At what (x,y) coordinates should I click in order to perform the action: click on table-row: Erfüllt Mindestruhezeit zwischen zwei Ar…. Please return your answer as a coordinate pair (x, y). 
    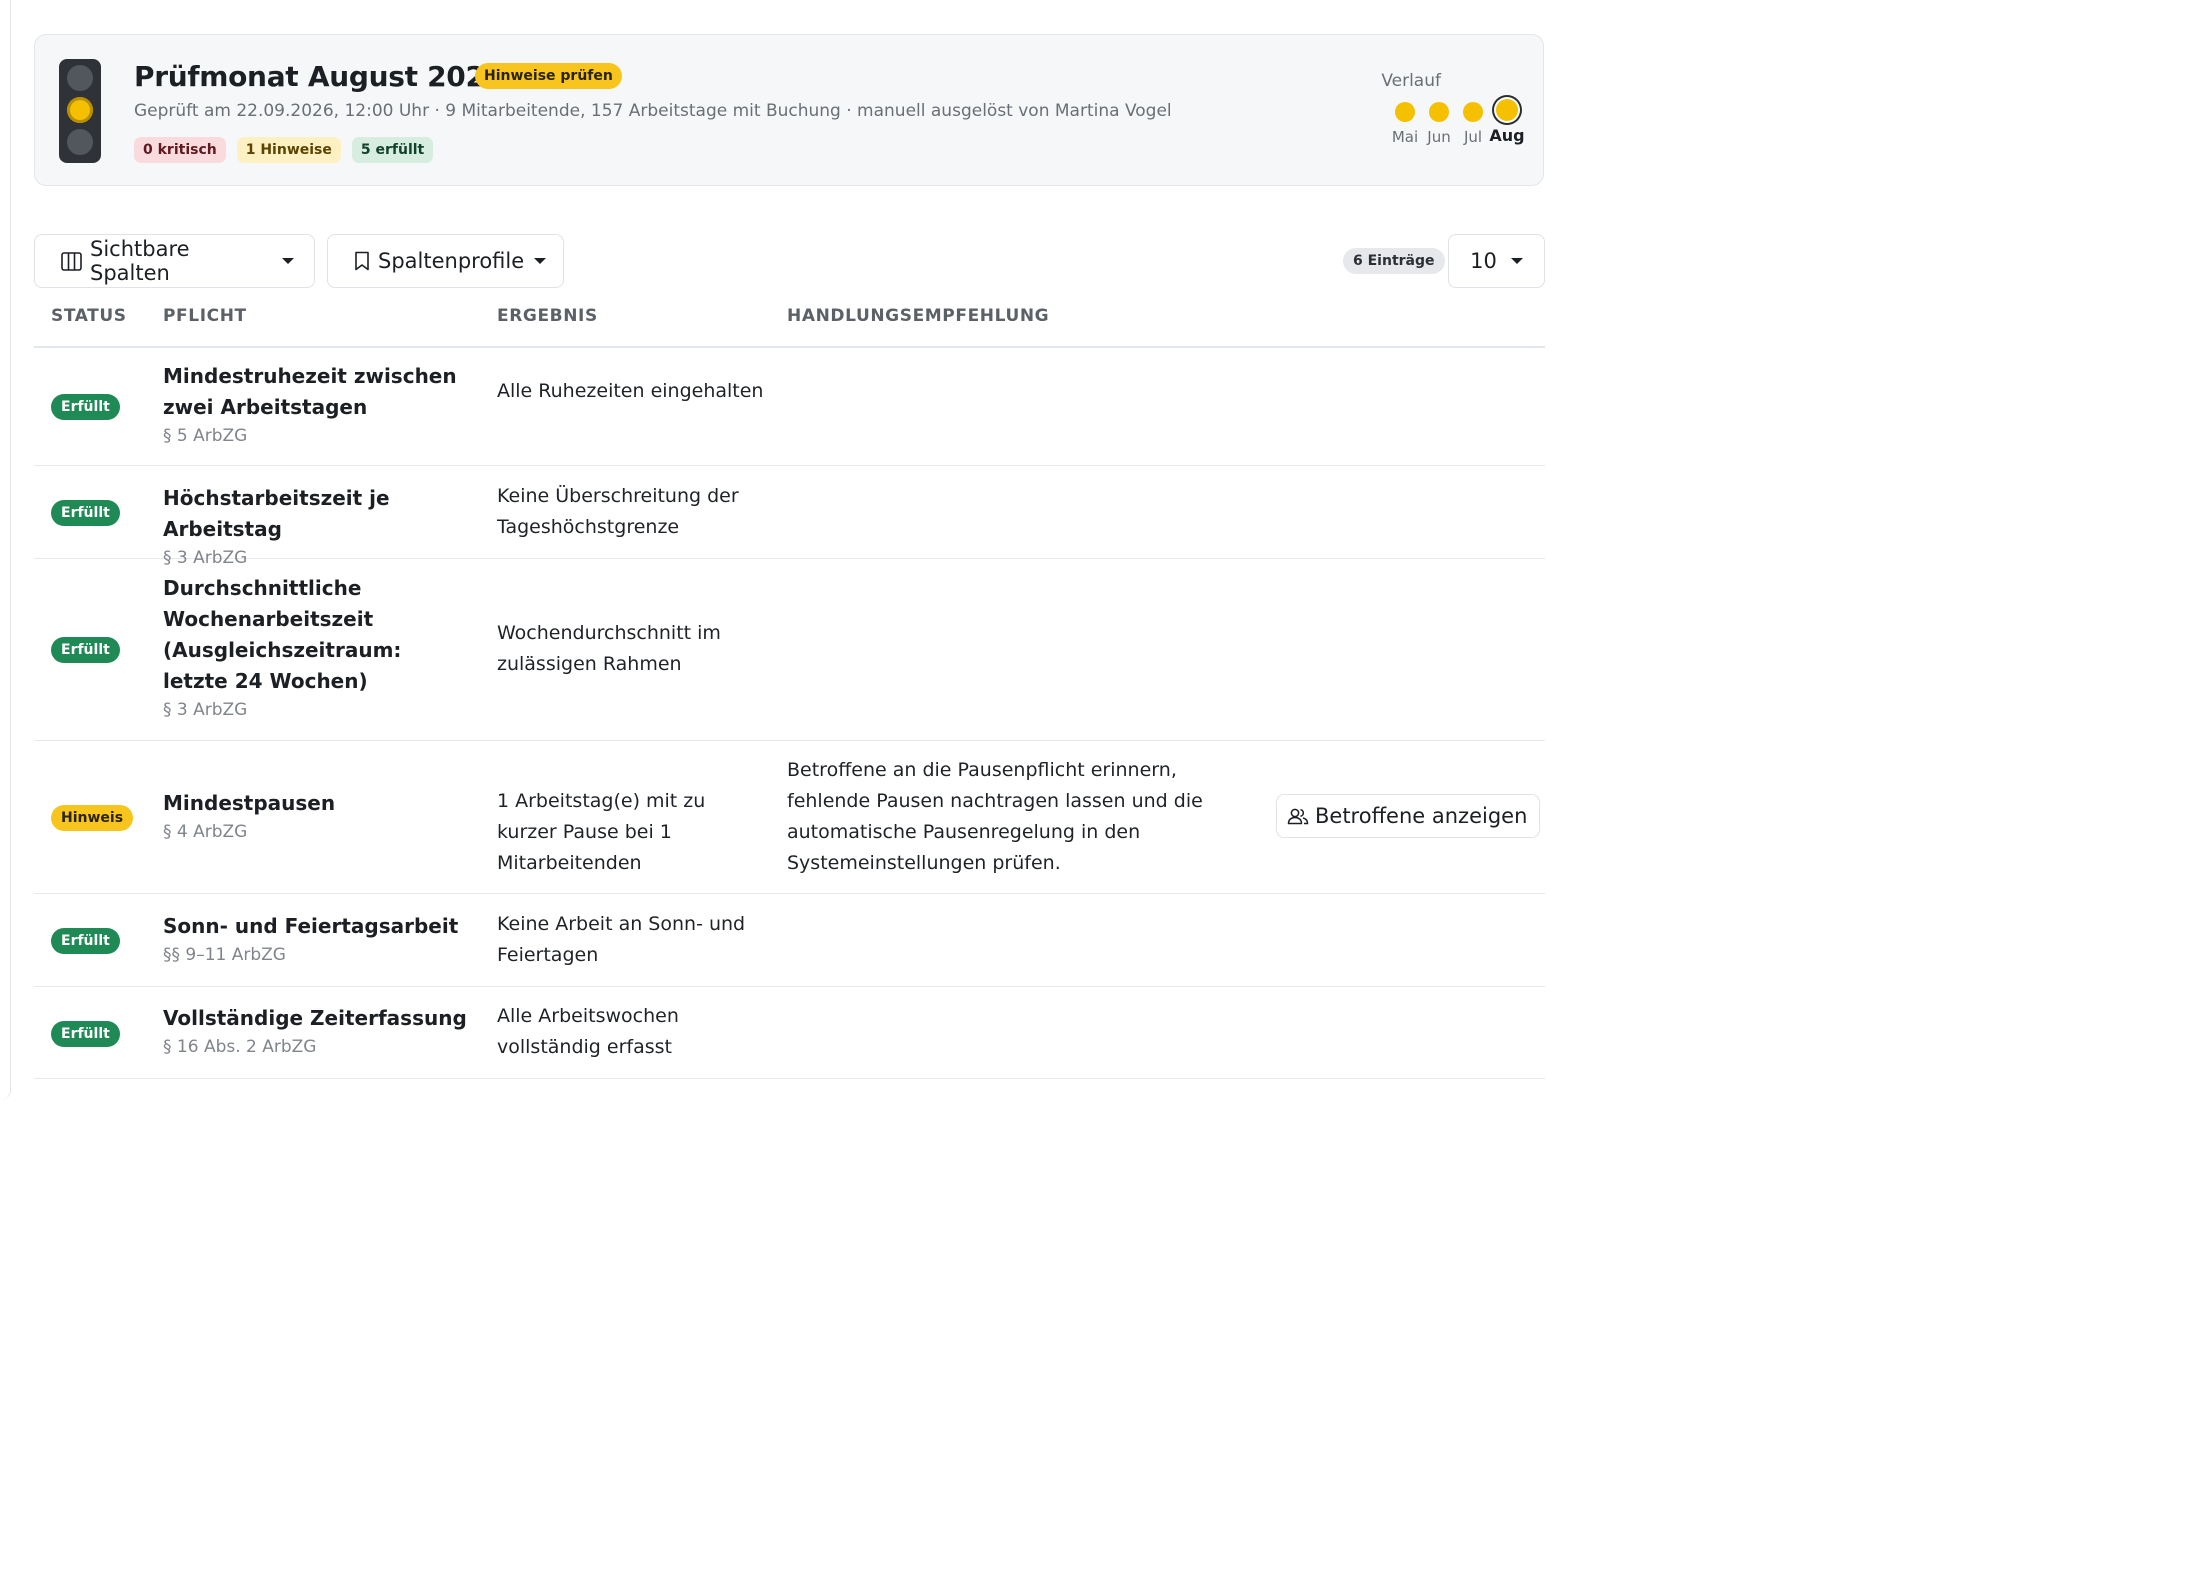
    Looking at the image, I should click on (789, 406).